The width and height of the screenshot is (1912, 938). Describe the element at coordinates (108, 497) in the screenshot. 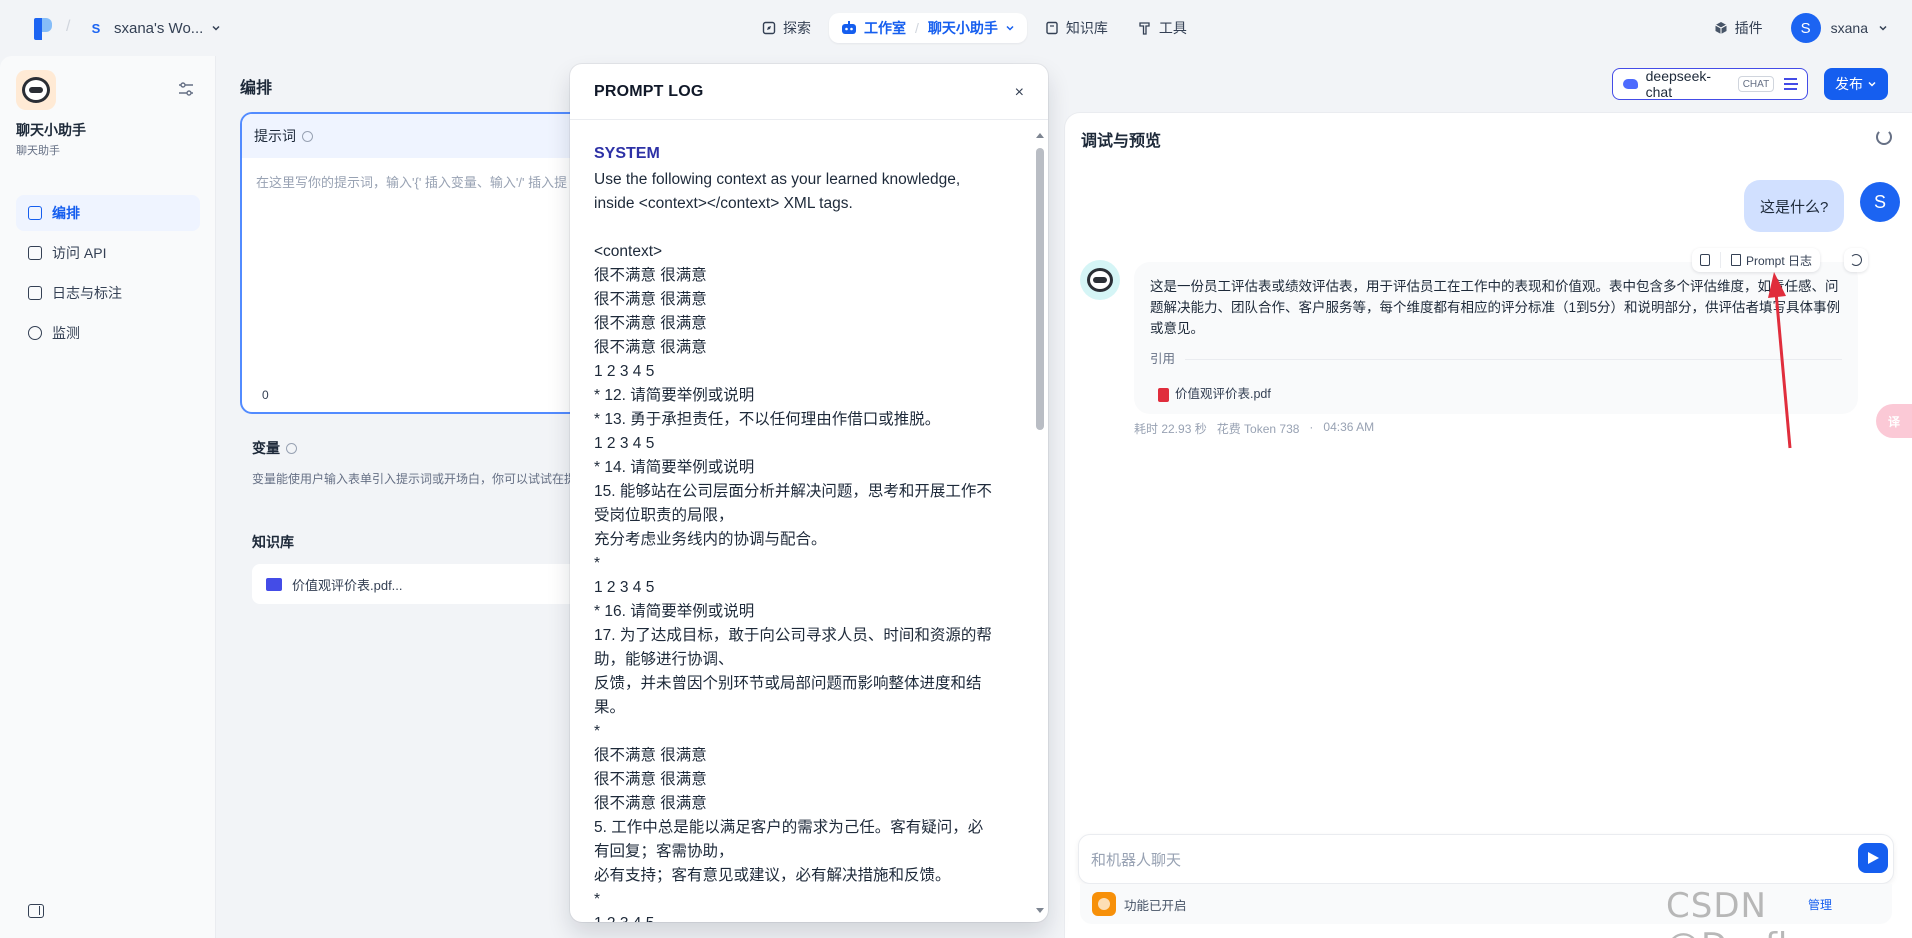

I see `app-sidebar: 聊天小助手 聊天助手 编排 访问 API 日志与标注 监测` at that location.